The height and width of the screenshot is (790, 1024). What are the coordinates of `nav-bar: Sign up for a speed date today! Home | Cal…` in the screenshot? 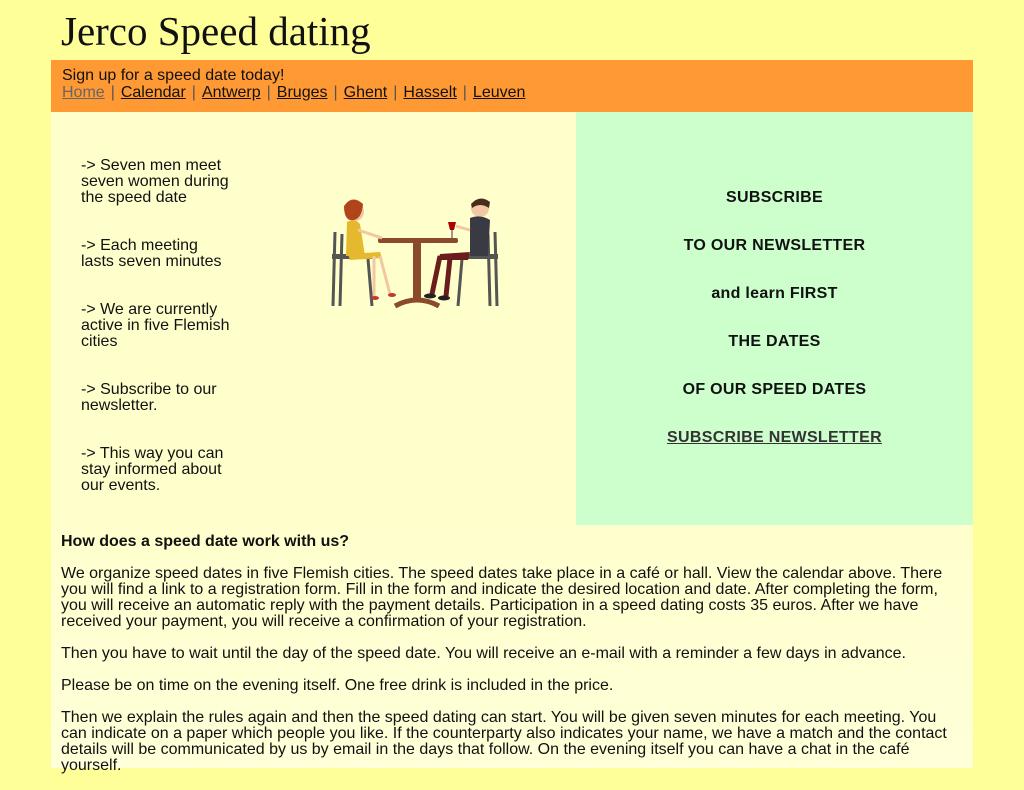 It's located at (512, 86).